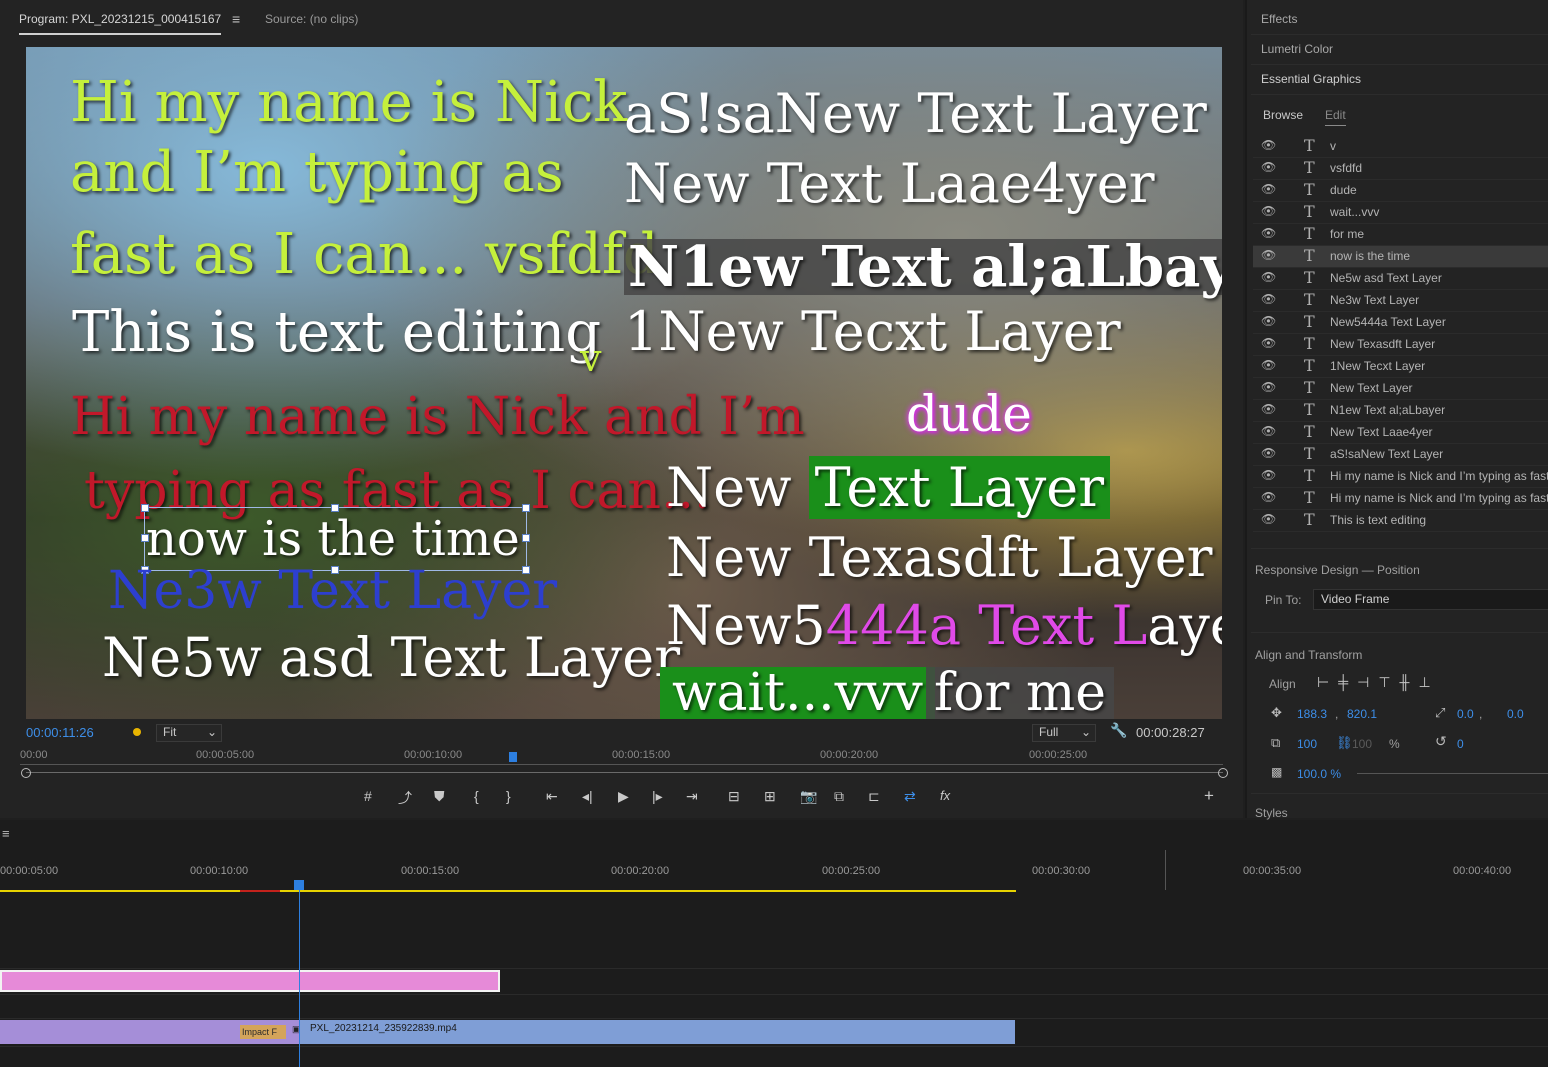 Image resolution: width=1548 pixels, height=1067 pixels. Describe the element at coordinates (1362, 714) in the screenshot. I see `position-y: 820.1` at that location.